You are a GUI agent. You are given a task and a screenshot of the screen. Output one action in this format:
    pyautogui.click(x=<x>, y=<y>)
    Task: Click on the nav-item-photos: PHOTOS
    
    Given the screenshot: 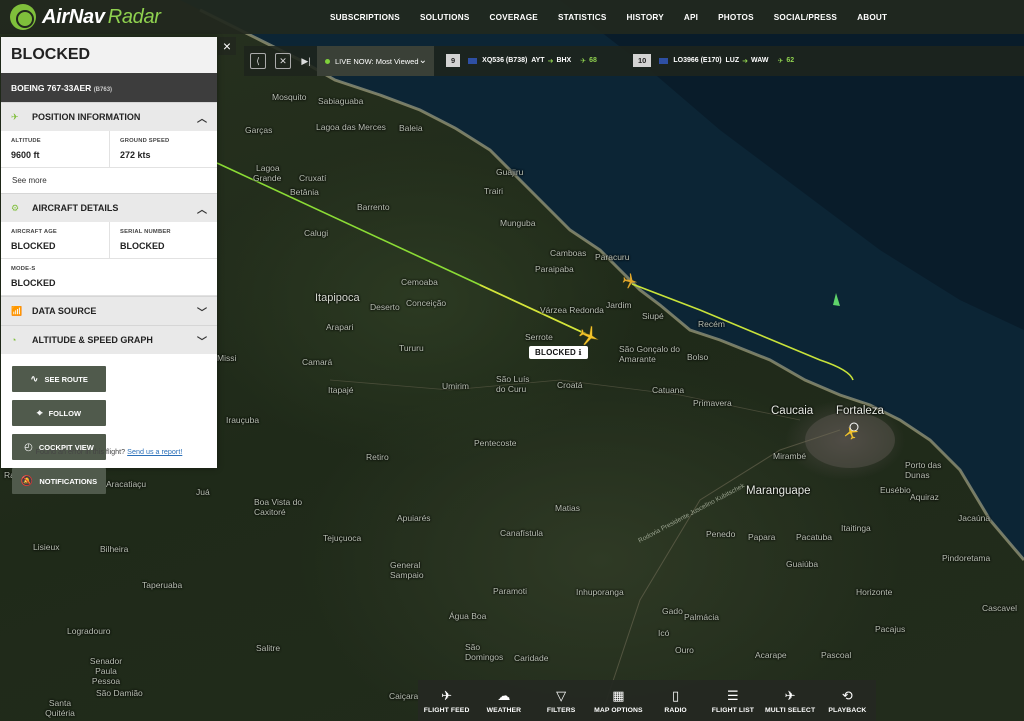 What is the action you would take?
    pyautogui.click(x=736, y=17)
    